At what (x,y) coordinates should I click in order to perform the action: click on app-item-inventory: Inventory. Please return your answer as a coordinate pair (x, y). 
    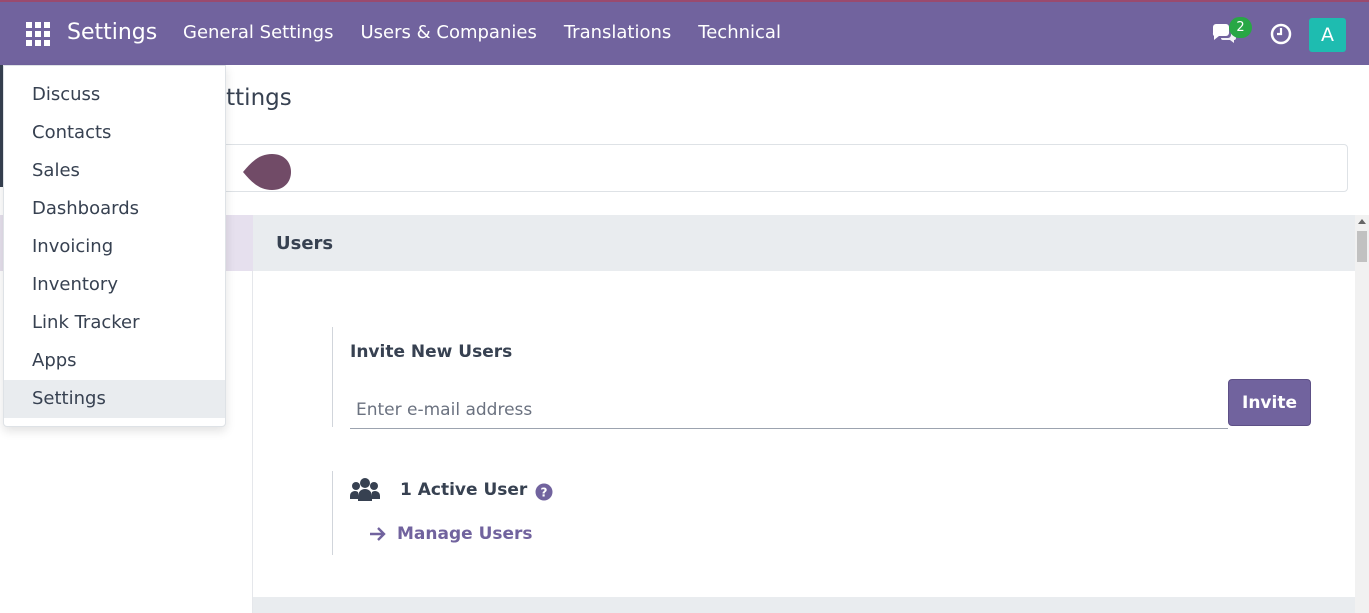
    Looking at the image, I should click on (114, 285).